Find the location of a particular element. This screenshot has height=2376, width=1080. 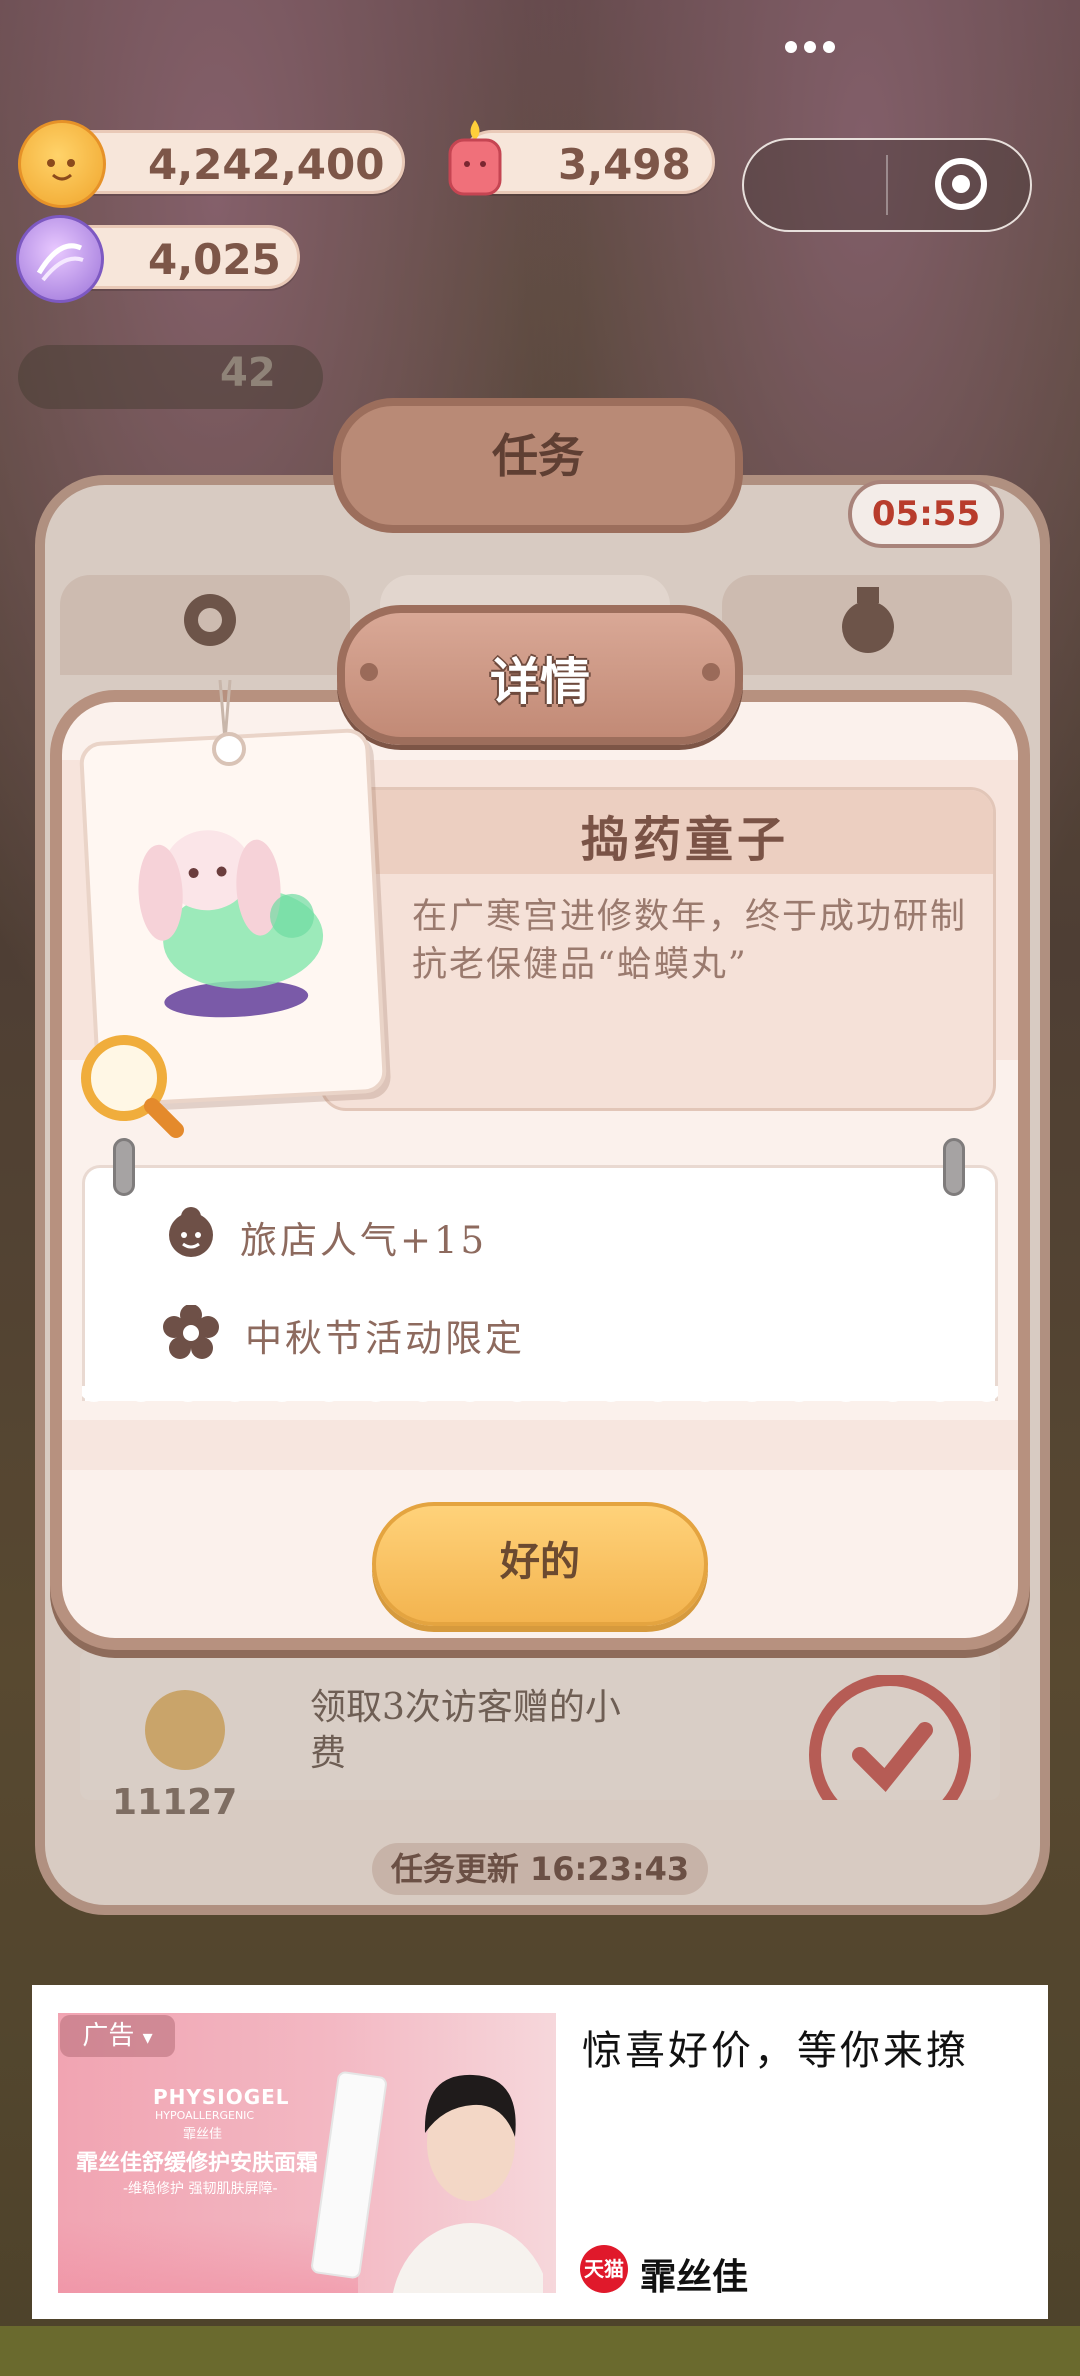

candy-amount: 4,025 is located at coordinates (214, 259).